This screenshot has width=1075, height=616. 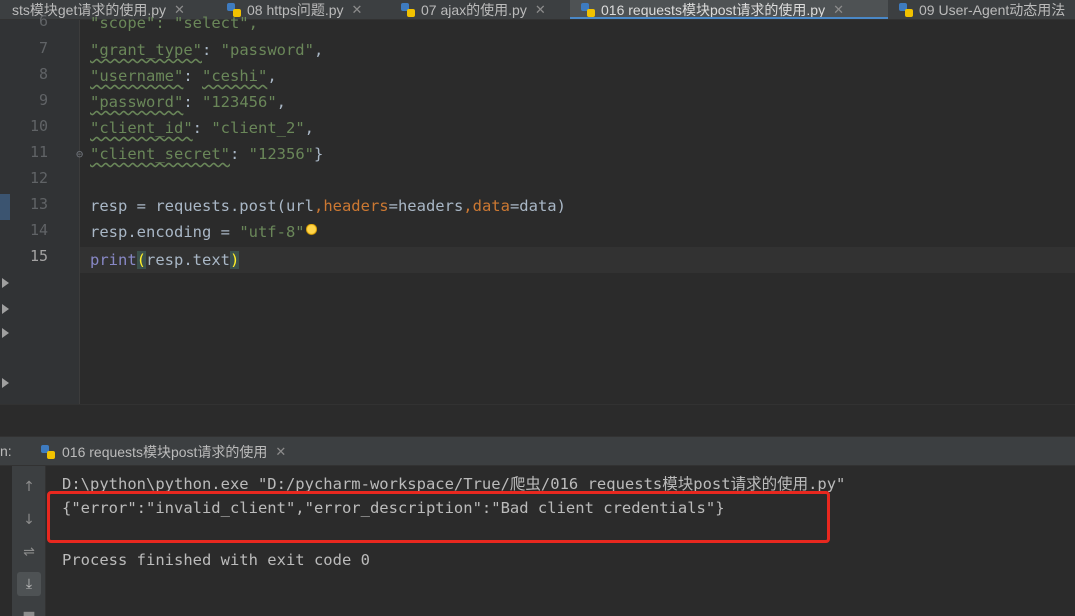 What do you see at coordinates (188, 102) in the screenshot?
I see `code-line-9: "password": "123456",` at bounding box center [188, 102].